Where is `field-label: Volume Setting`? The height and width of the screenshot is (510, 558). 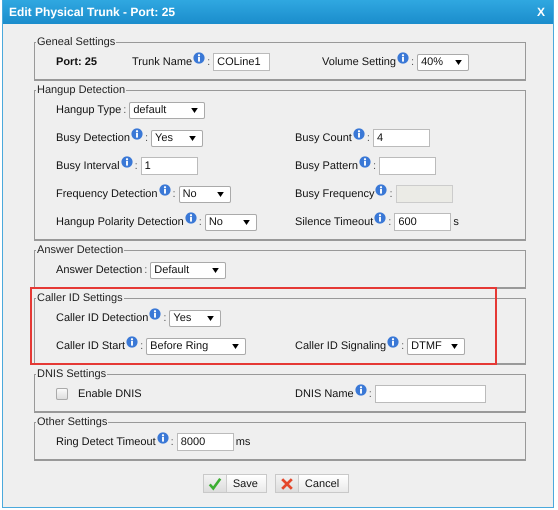
field-label: Volume Setting is located at coordinates (359, 62).